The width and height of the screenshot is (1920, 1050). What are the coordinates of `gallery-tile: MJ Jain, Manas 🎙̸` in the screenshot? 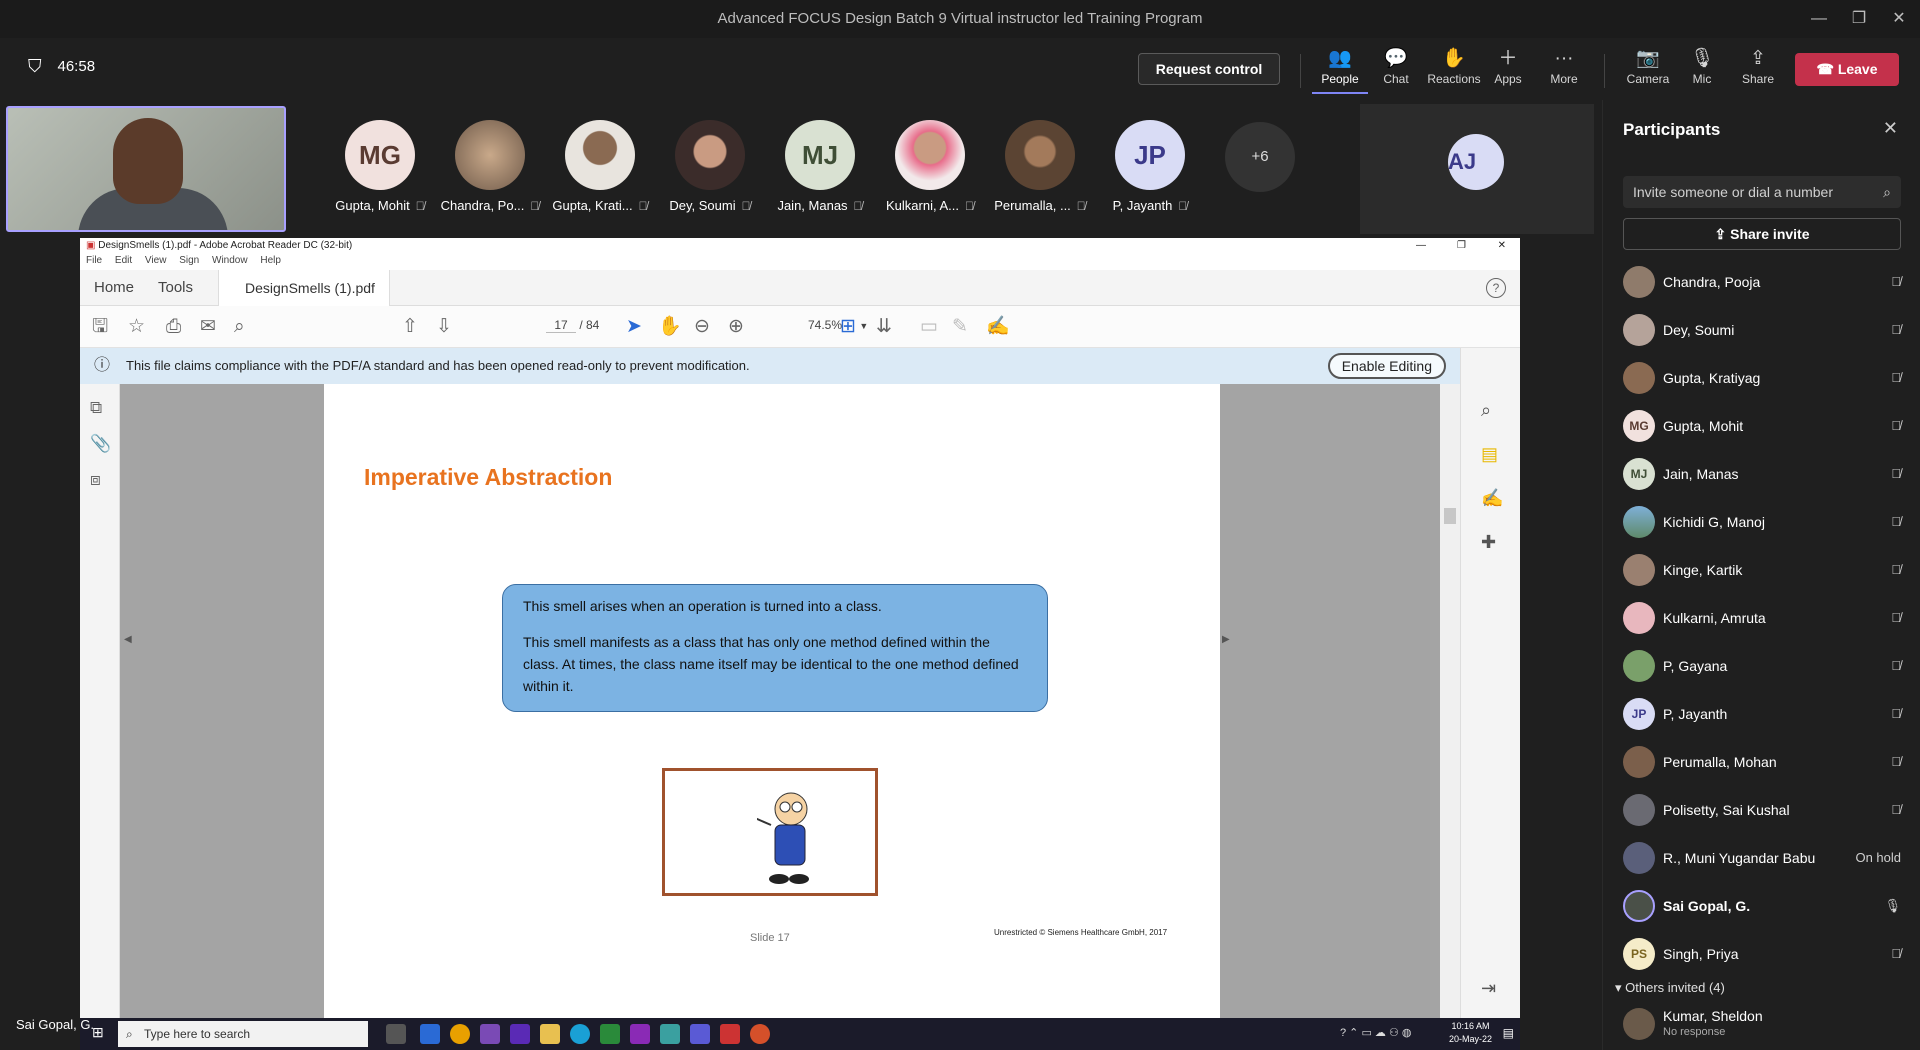 It's located at (820, 166).